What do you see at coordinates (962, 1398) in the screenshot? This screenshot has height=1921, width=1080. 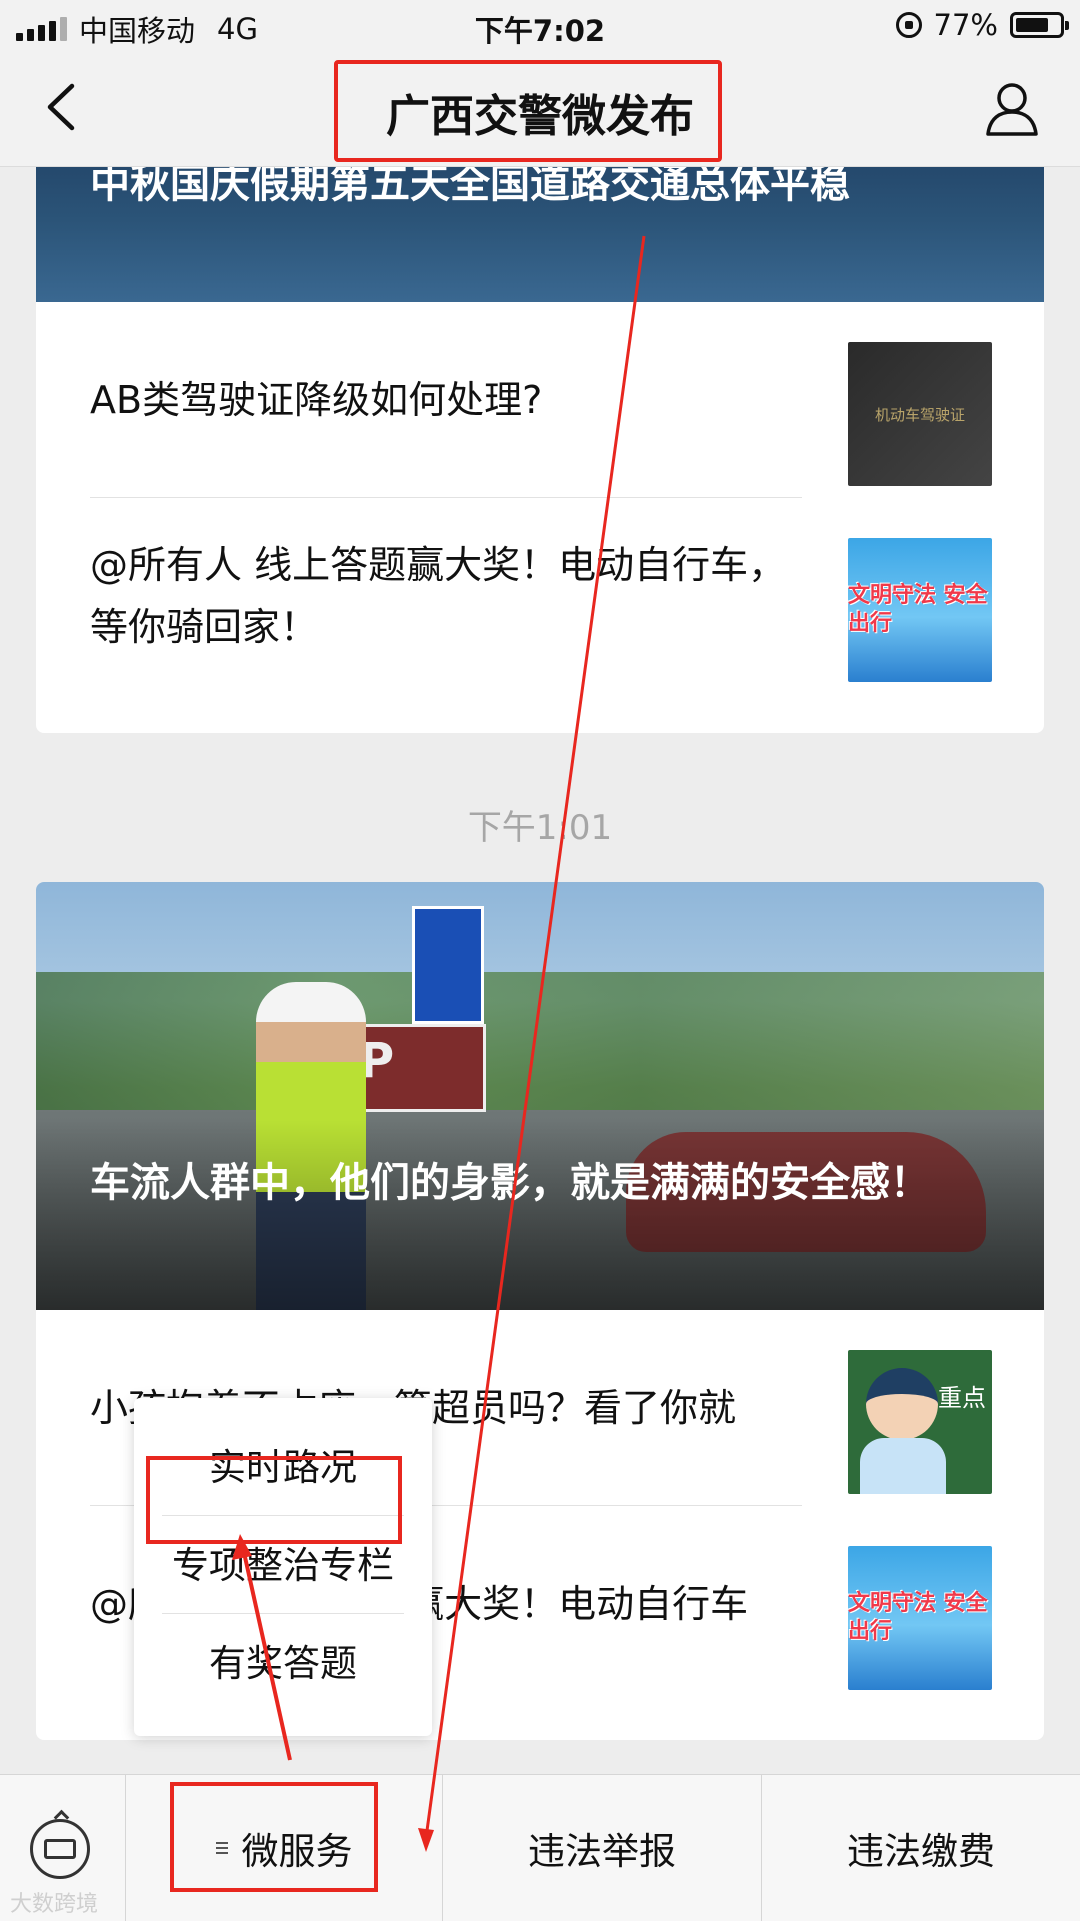 I see `thumbnail-text: 重点` at bounding box center [962, 1398].